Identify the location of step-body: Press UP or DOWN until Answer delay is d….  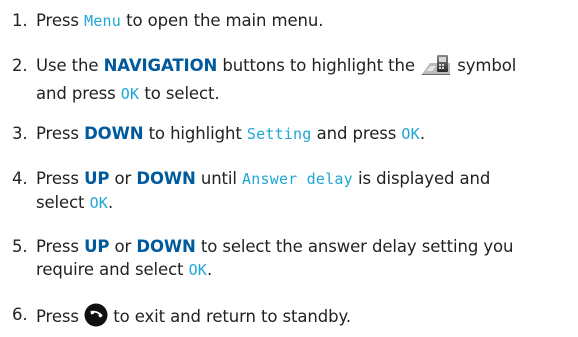
(304, 191).